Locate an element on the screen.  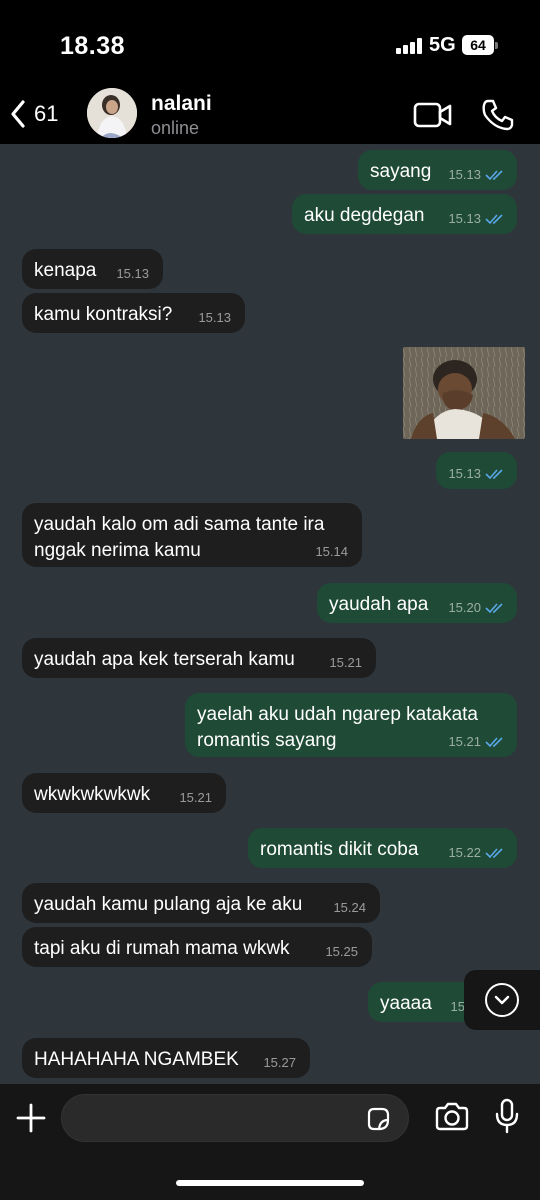
sticker-icon is located at coordinates (378, 1119).